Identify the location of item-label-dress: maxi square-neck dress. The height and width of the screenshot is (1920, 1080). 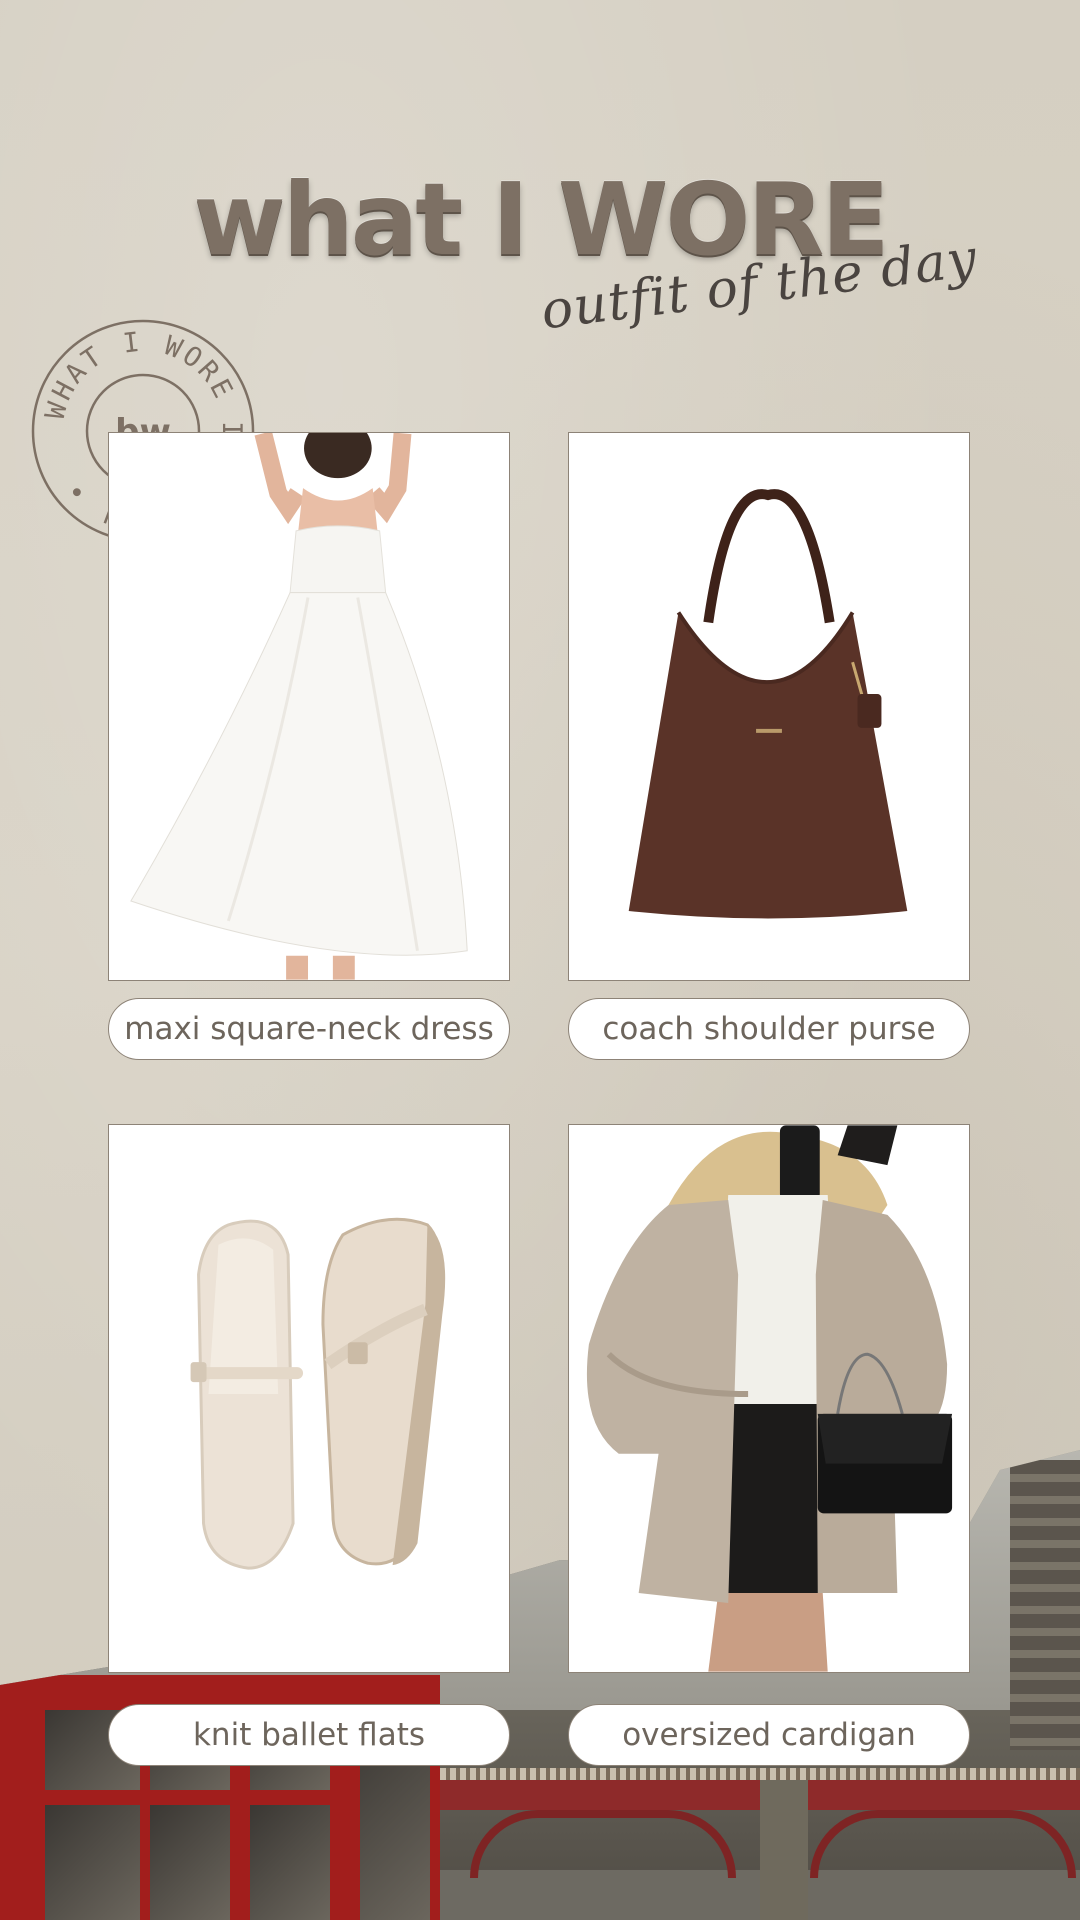
(309, 1029).